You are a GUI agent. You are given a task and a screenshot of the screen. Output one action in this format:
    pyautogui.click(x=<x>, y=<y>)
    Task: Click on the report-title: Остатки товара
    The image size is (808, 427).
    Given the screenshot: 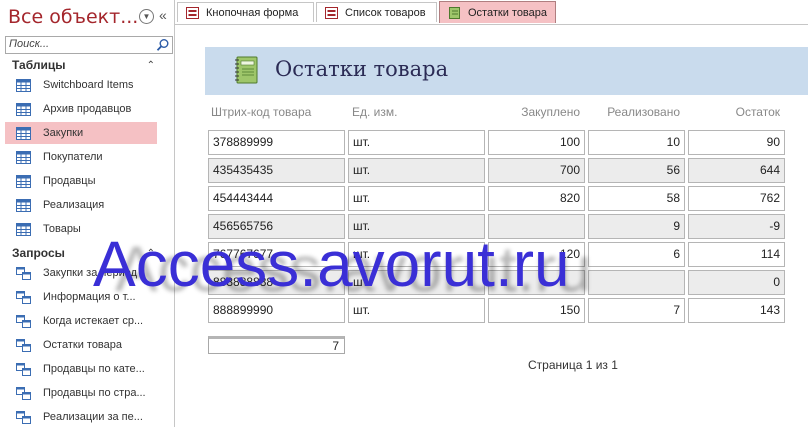 What is the action you would take?
    pyautogui.click(x=362, y=69)
    